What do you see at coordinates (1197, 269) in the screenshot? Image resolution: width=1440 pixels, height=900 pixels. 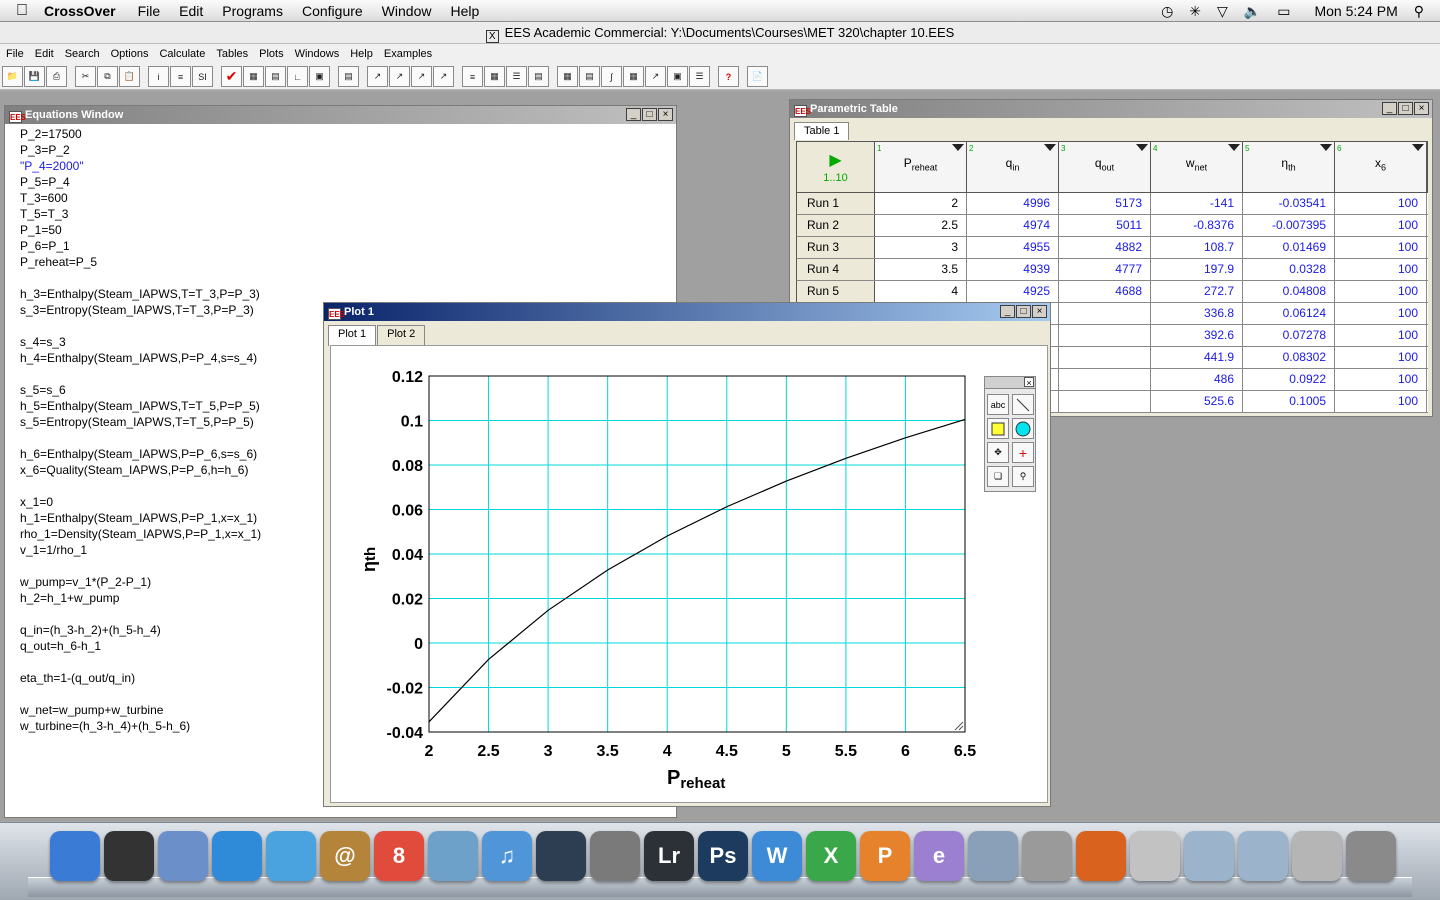 I see `table-cell: 197.9` at bounding box center [1197, 269].